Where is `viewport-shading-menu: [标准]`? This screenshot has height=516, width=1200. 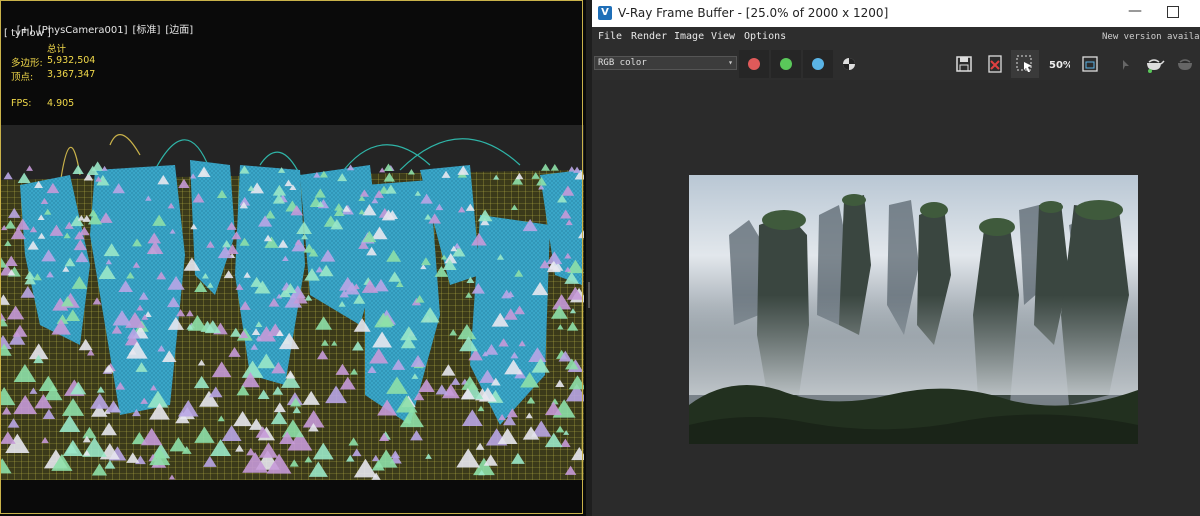 viewport-shading-menu: [标准] is located at coordinates (147, 30).